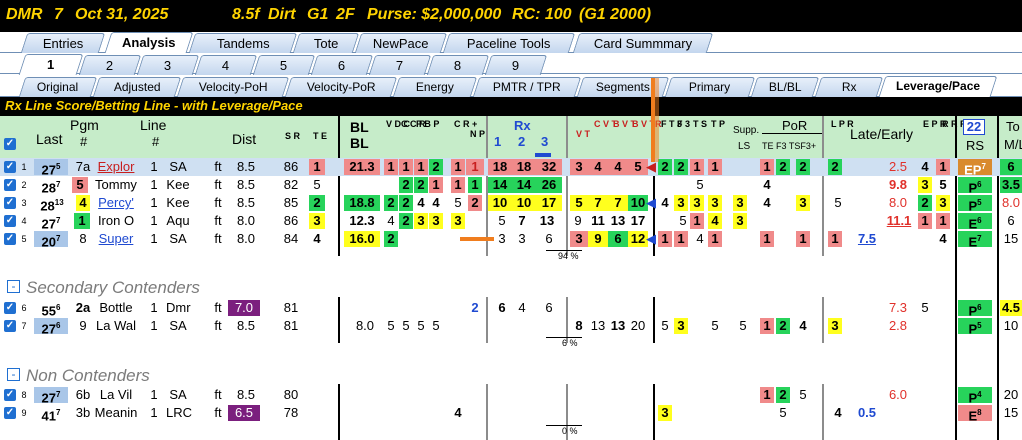  Describe the element at coordinates (643, 43) in the screenshot. I see `tab-card-summary: Card Summmary` at that location.